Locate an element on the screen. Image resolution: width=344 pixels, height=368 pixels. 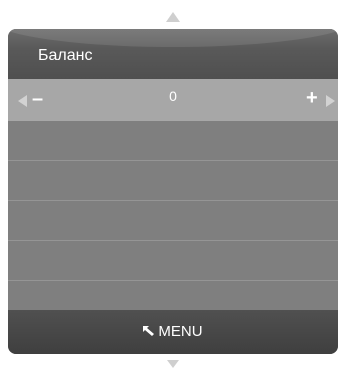
triangle-right-icon is located at coordinates (330, 101).